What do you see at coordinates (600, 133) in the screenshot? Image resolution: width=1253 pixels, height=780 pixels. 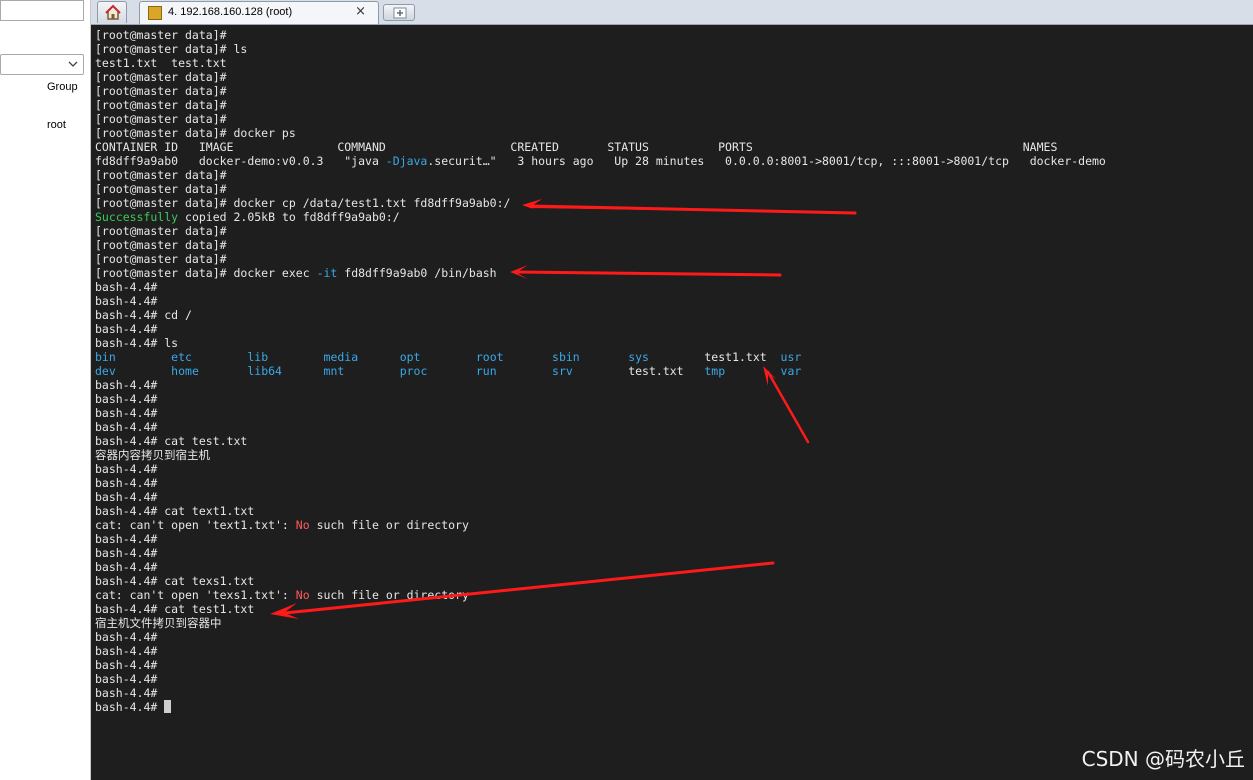 I see `terminal-line: [root@master data]# docker ps` at bounding box center [600, 133].